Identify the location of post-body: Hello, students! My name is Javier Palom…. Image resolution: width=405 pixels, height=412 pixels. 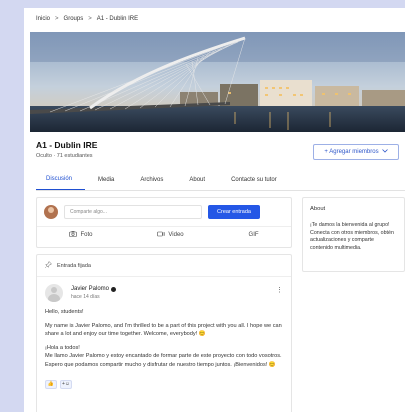
(164, 336).